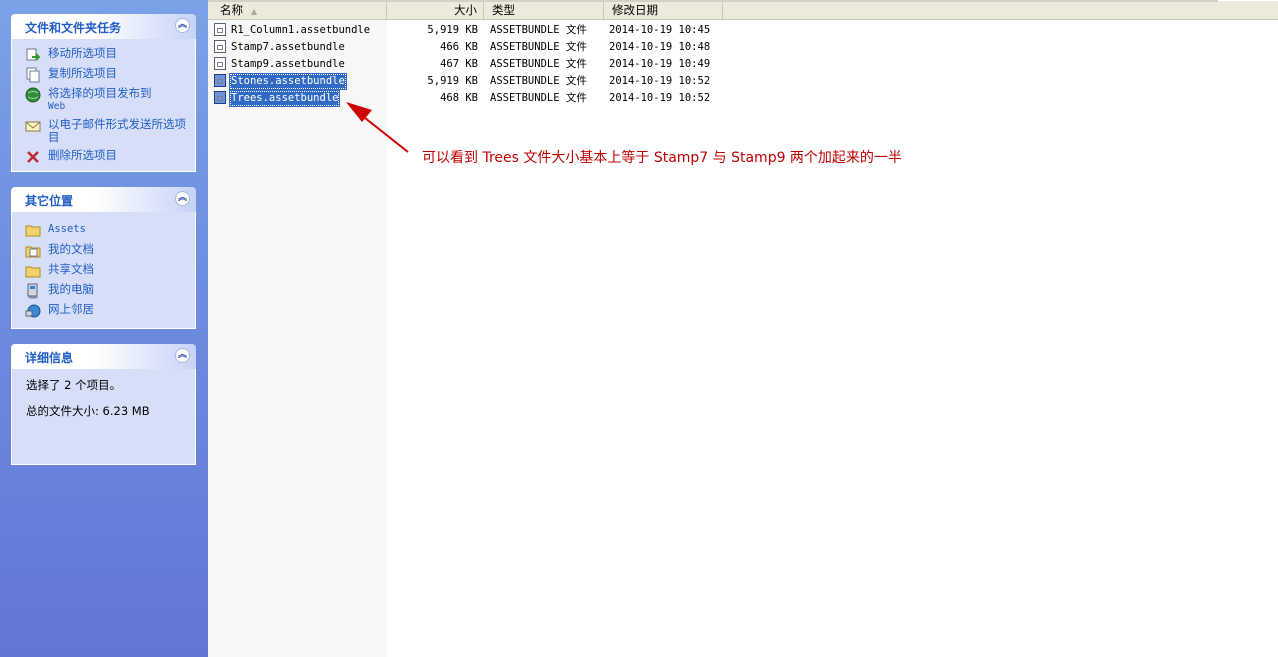 This screenshot has width=1278, height=657. What do you see at coordinates (660, 64) in the screenshot?
I see `file-modified: 2014-10-19 10:49` at bounding box center [660, 64].